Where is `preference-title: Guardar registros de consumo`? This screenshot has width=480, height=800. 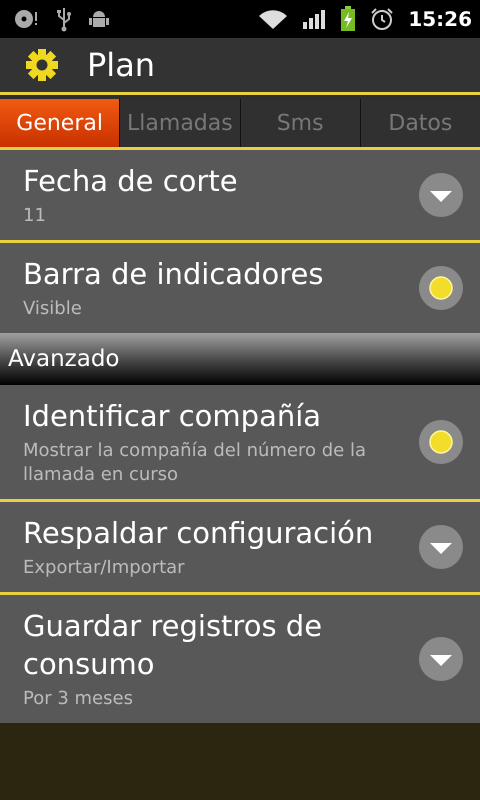 preference-title: Guardar registros de consumo is located at coordinates (173, 645).